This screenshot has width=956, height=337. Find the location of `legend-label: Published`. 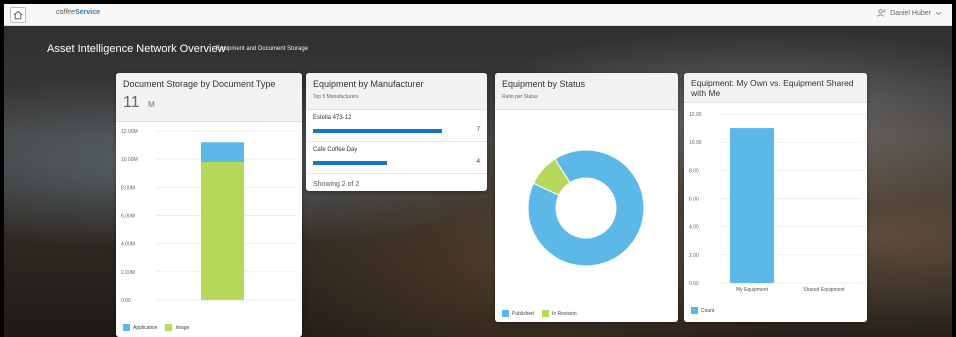

legend-label: Published is located at coordinates (523, 313).